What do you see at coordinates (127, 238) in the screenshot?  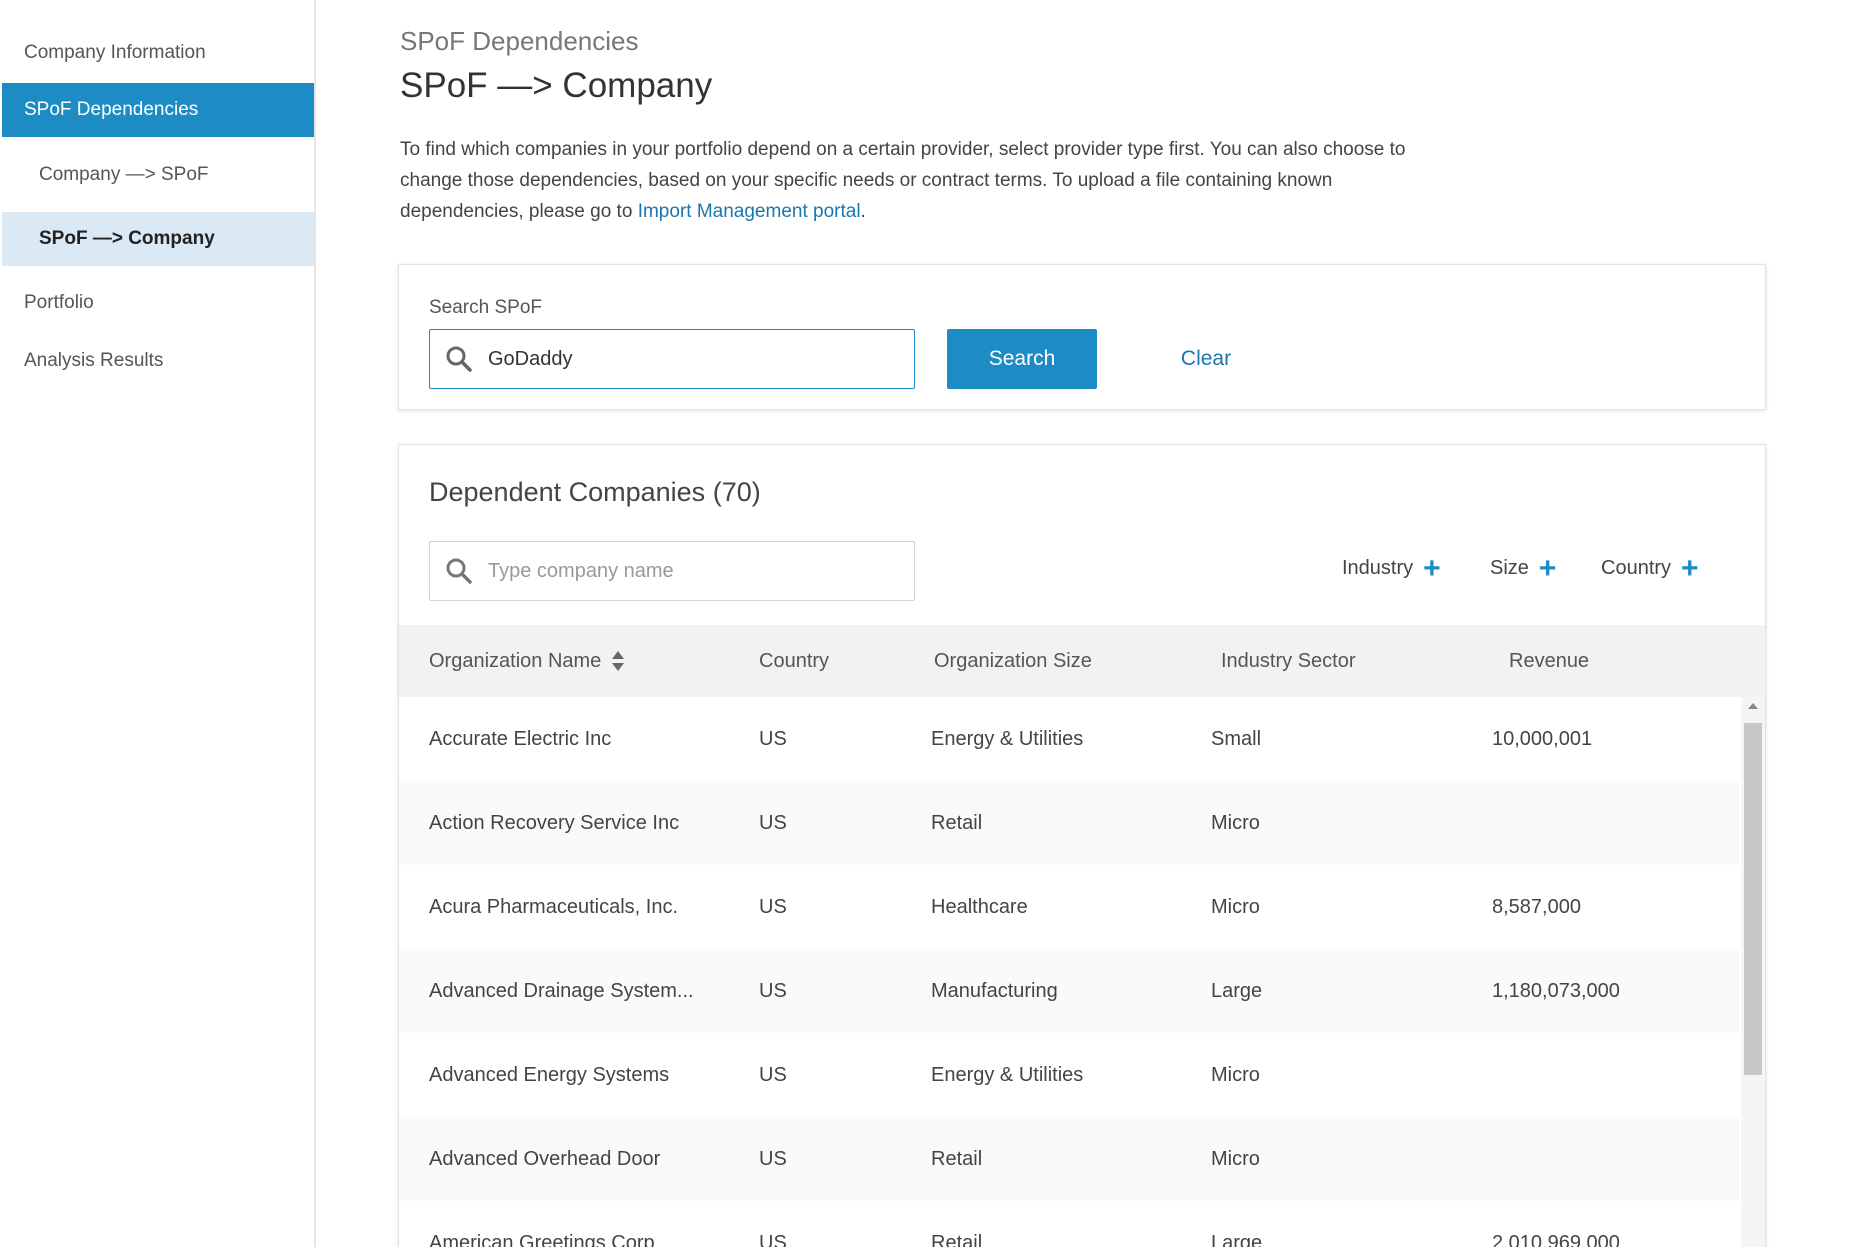 I see `sidebar-item-label: SPoF —> Company` at bounding box center [127, 238].